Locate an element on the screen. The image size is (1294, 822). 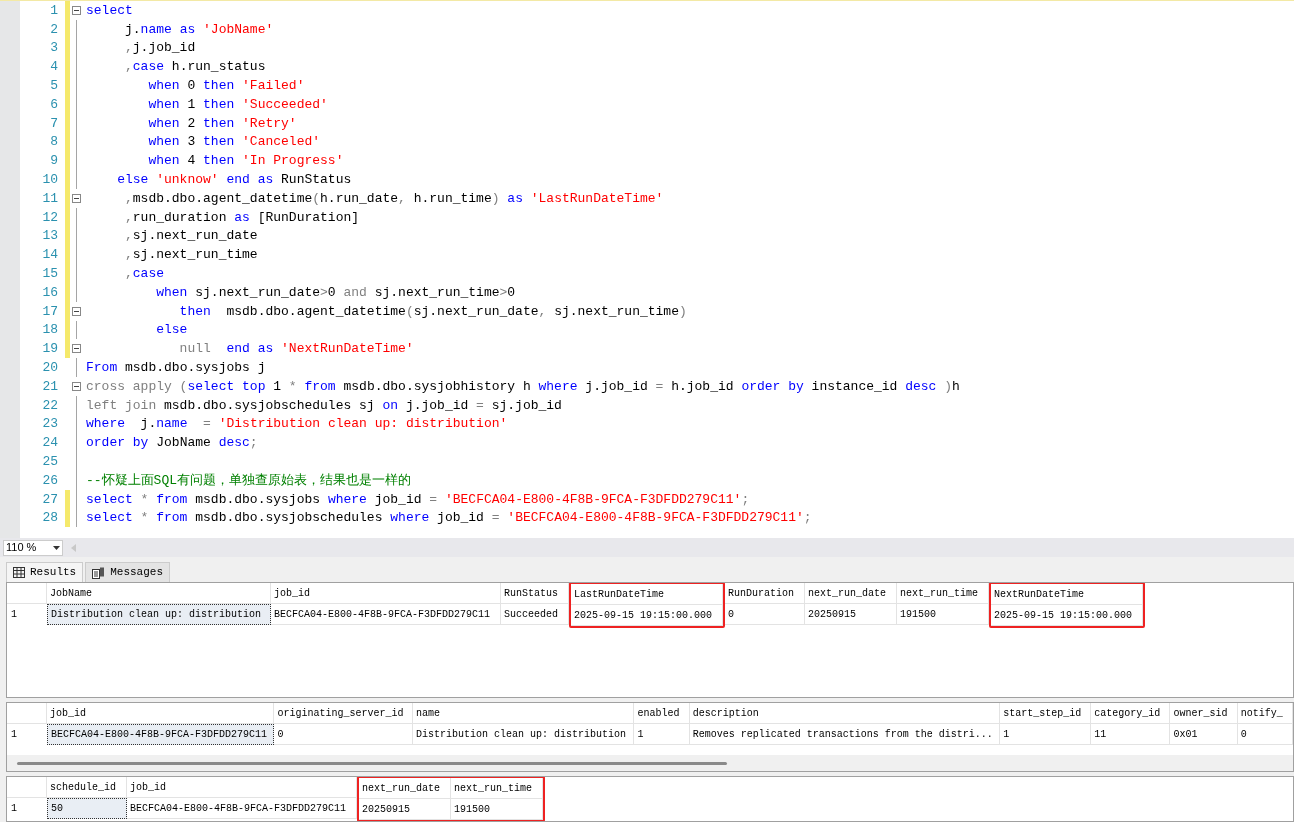
column-header: enabled is located at coordinates (662, 713).